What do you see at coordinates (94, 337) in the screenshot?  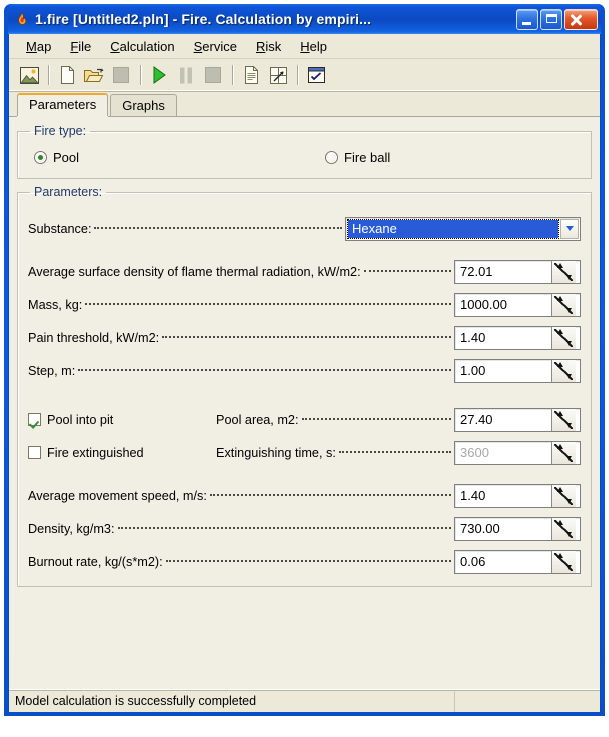 I see `pain-threshold-label: Pain threshold, kW/m2:` at bounding box center [94, 337].